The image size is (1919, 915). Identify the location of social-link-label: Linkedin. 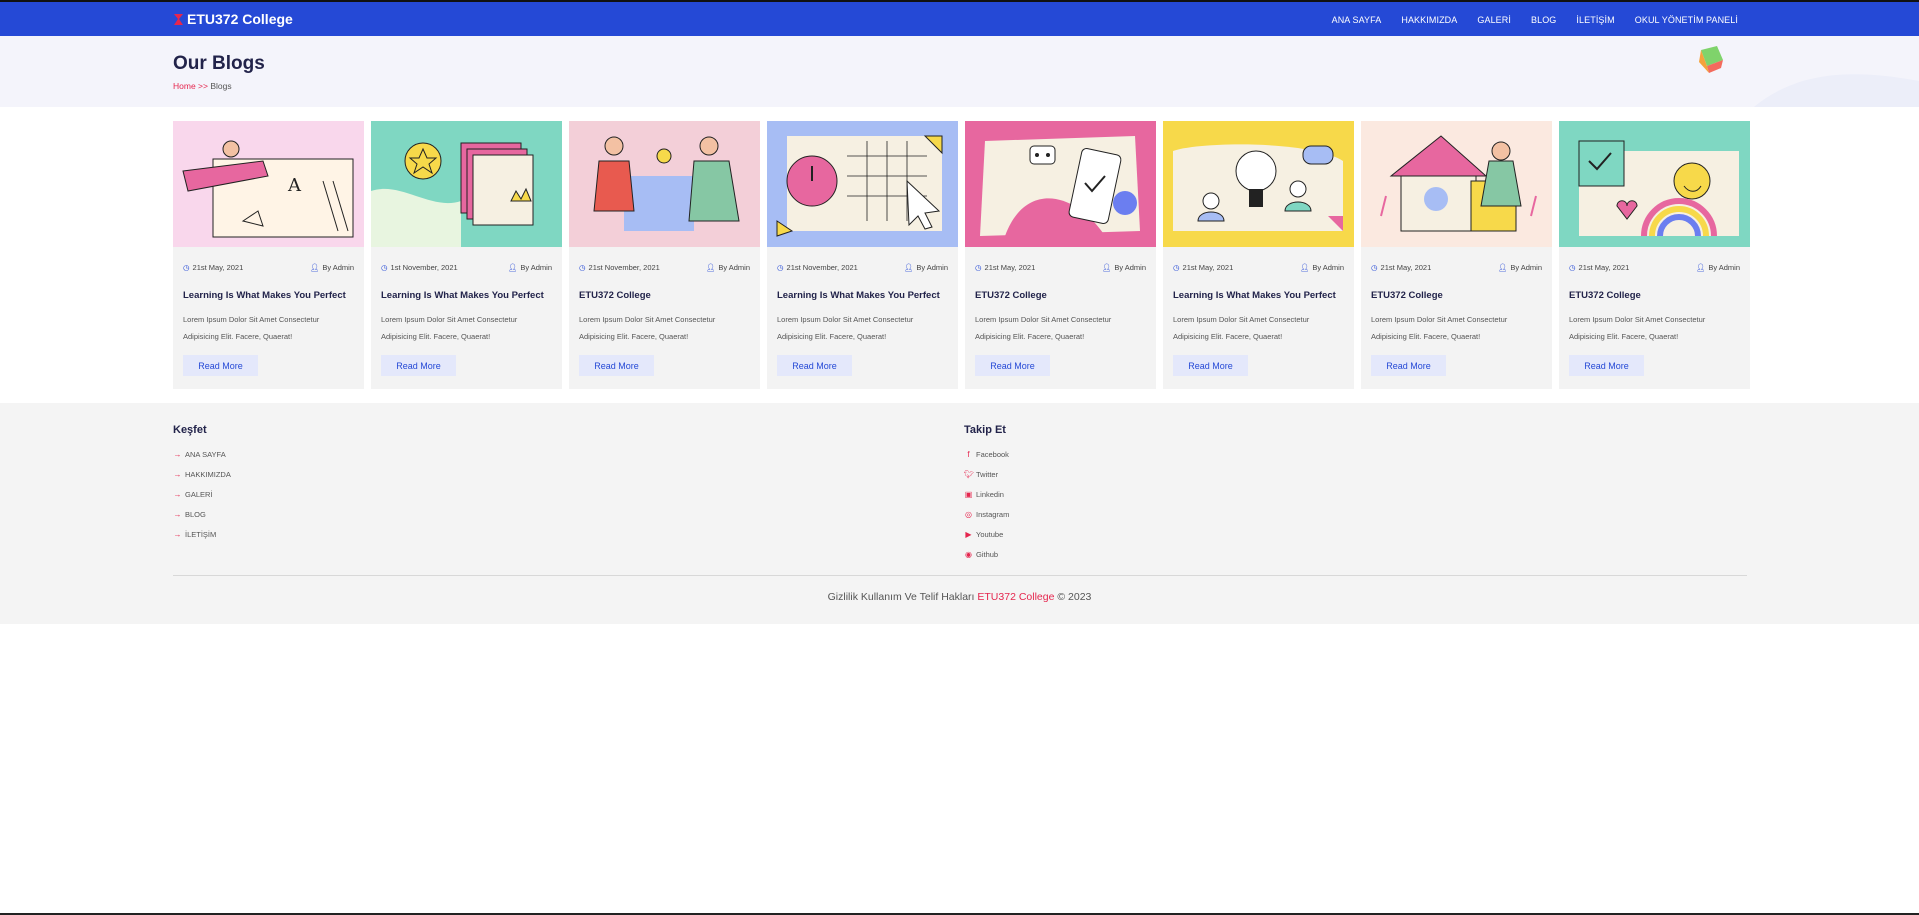
(990, 494).